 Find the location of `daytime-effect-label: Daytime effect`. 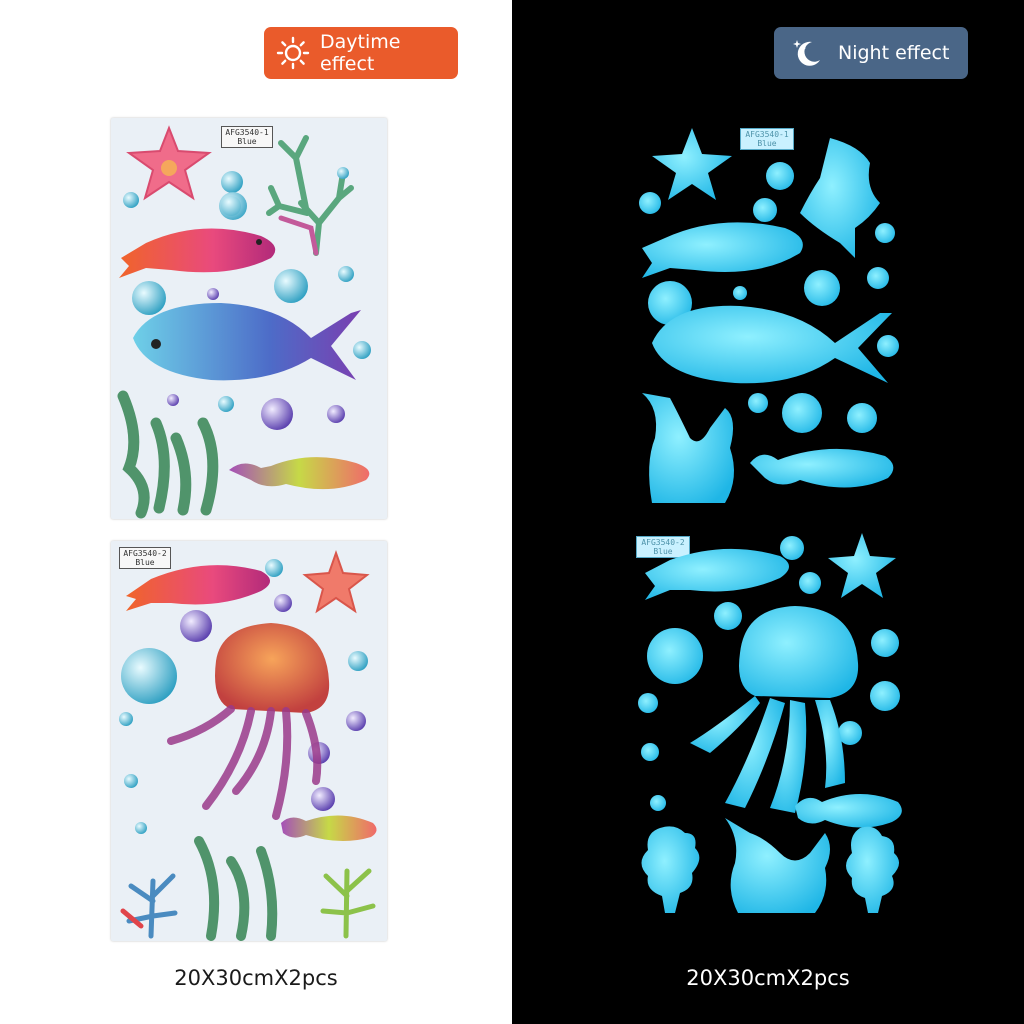

daytime-effect-label: Daytime effect is located at coordinates (360, 53).